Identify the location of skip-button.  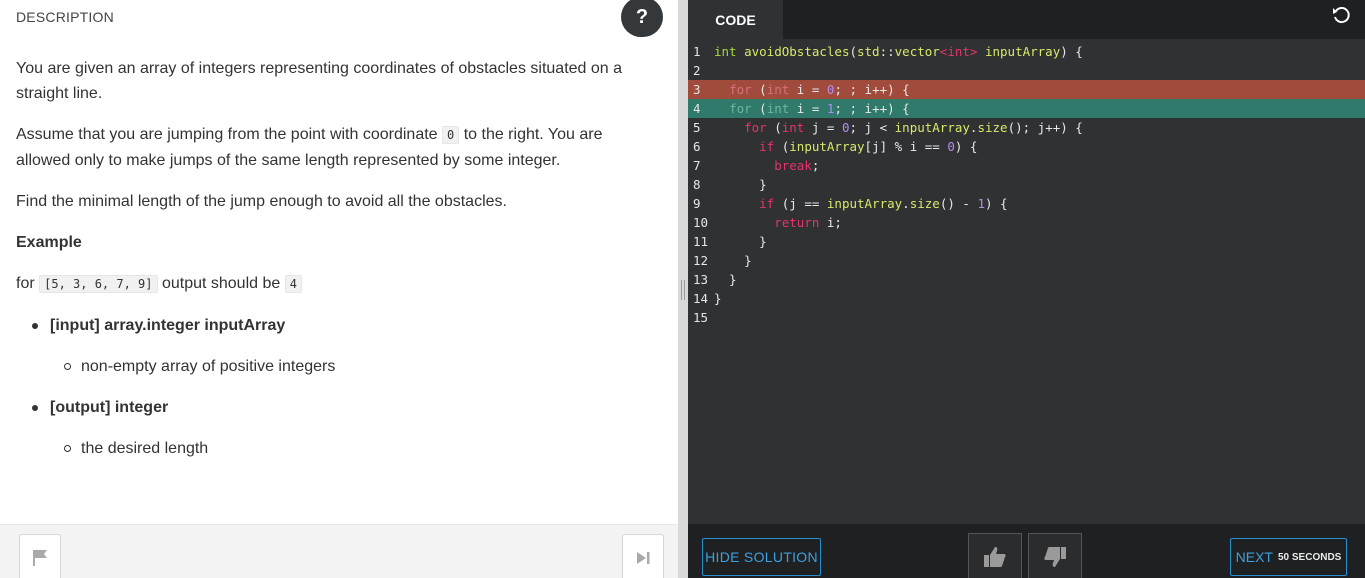
(643, 556).